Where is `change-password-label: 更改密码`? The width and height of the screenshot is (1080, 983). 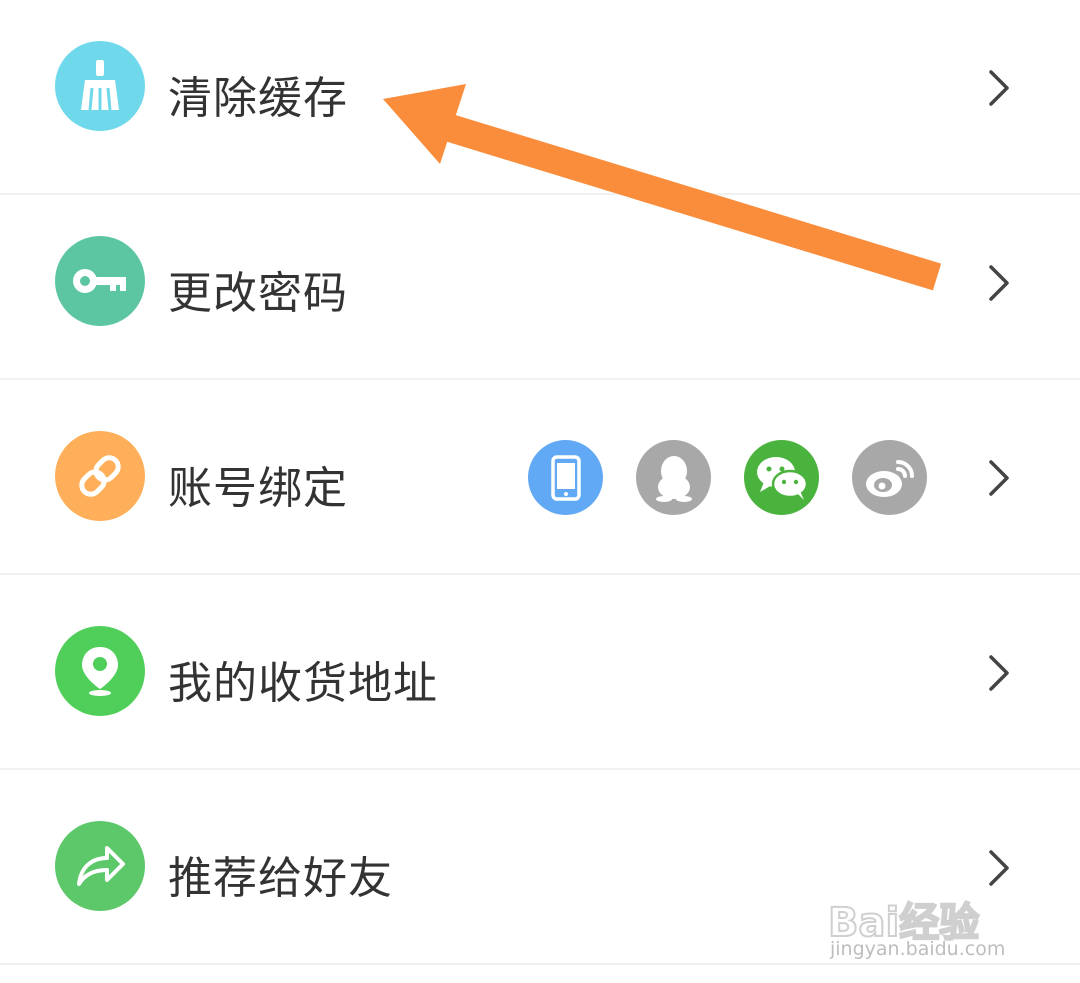
change-password-label: 更改密码 is located at coordinates (258, 293).